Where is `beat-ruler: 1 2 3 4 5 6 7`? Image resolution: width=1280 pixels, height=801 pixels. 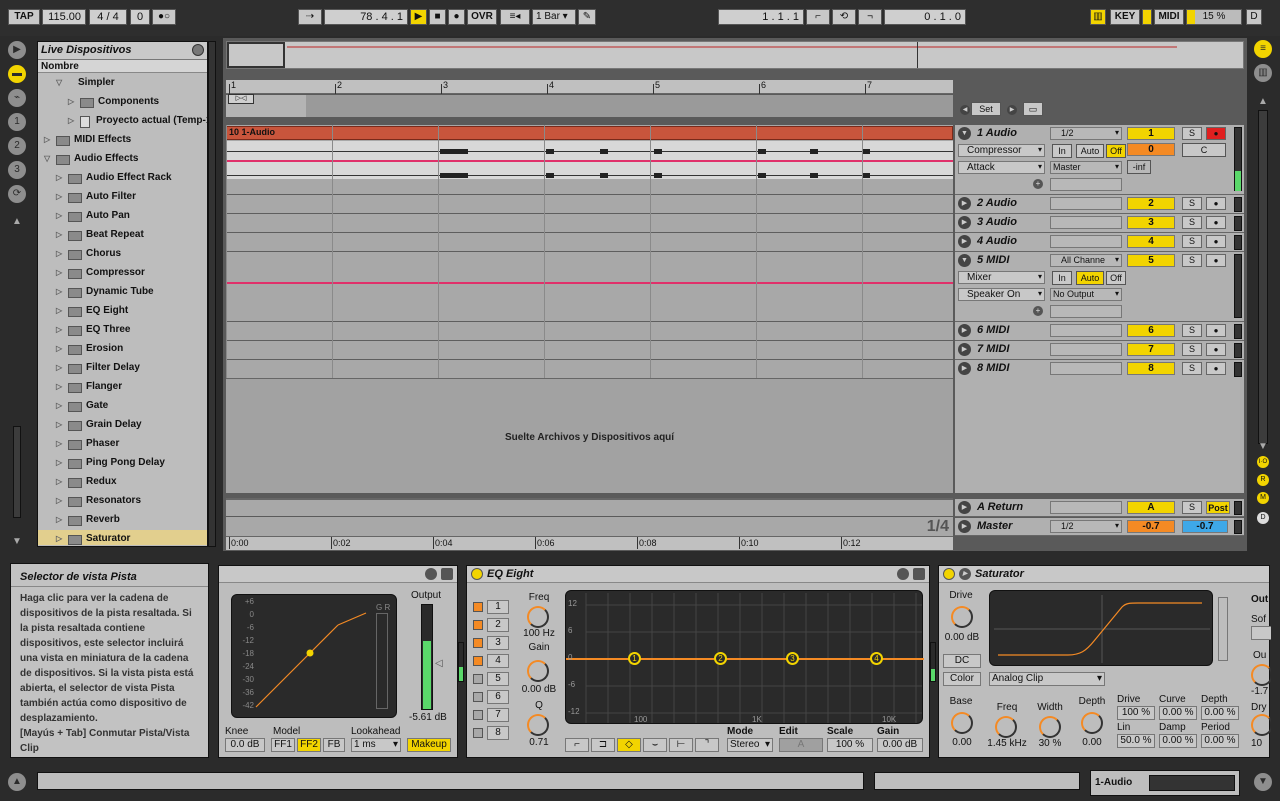
beat-ruler: 1 2 3 4 5 6 7 is located at coordinates (589, 87).